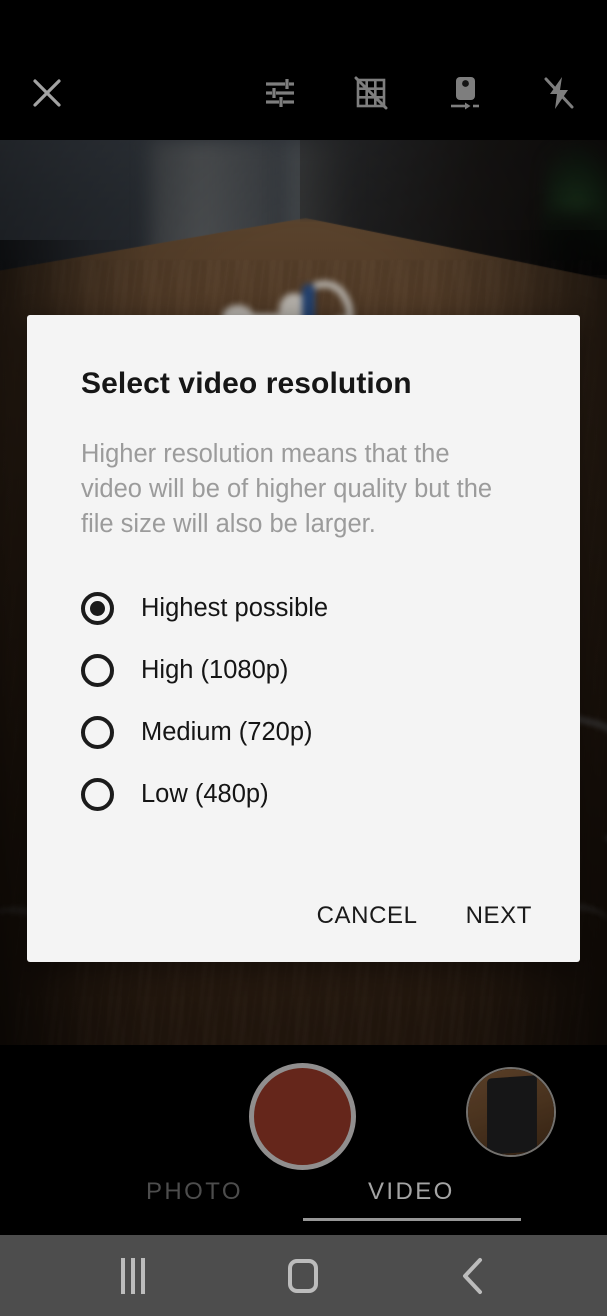  I want to click on dialog-actions: CANCEL NEXT, so click(424, 916).